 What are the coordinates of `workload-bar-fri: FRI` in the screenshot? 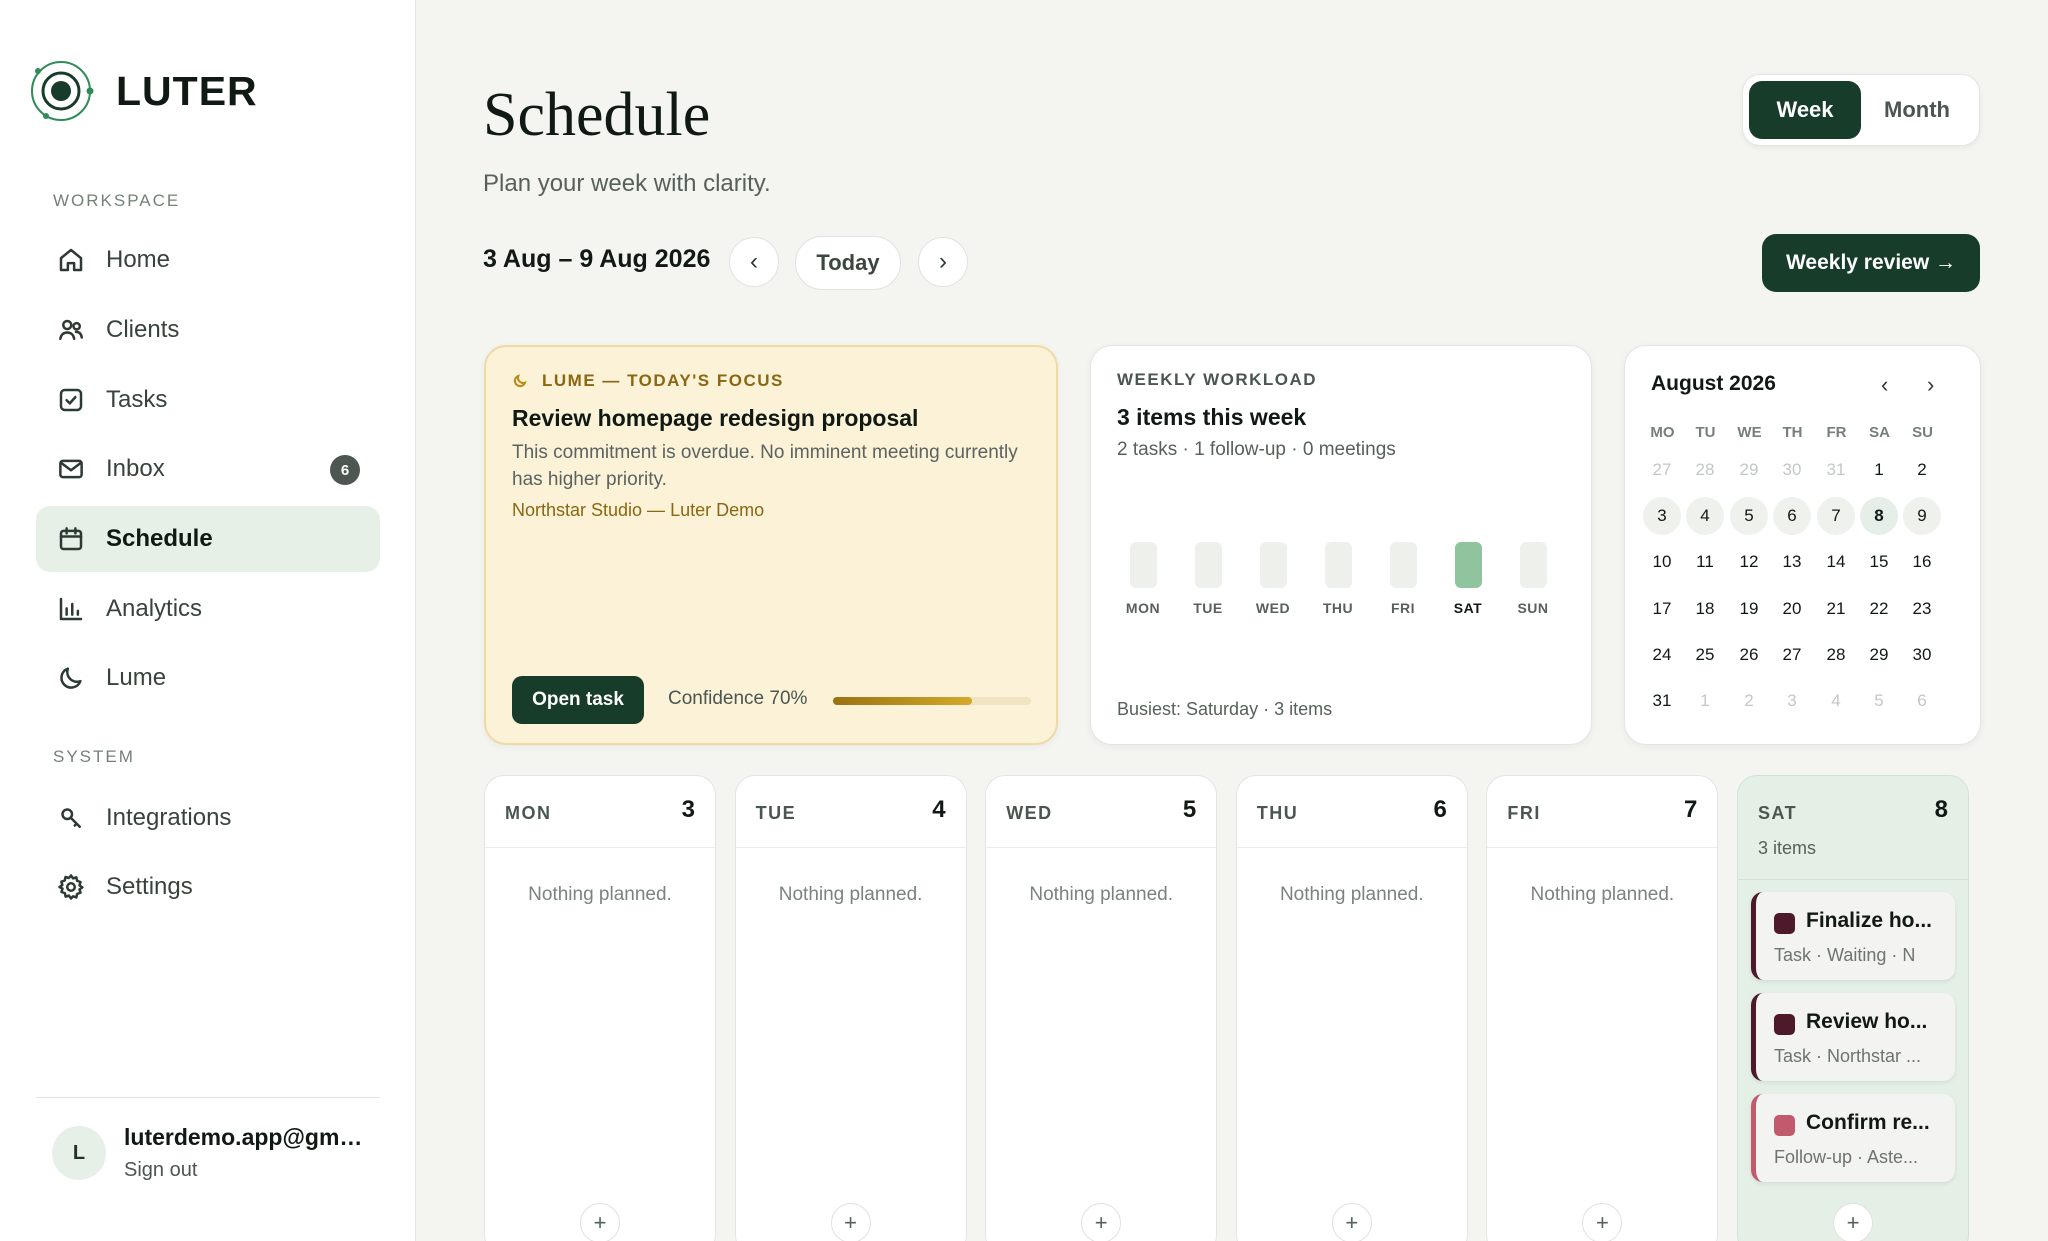 It's located at (1403, 579).